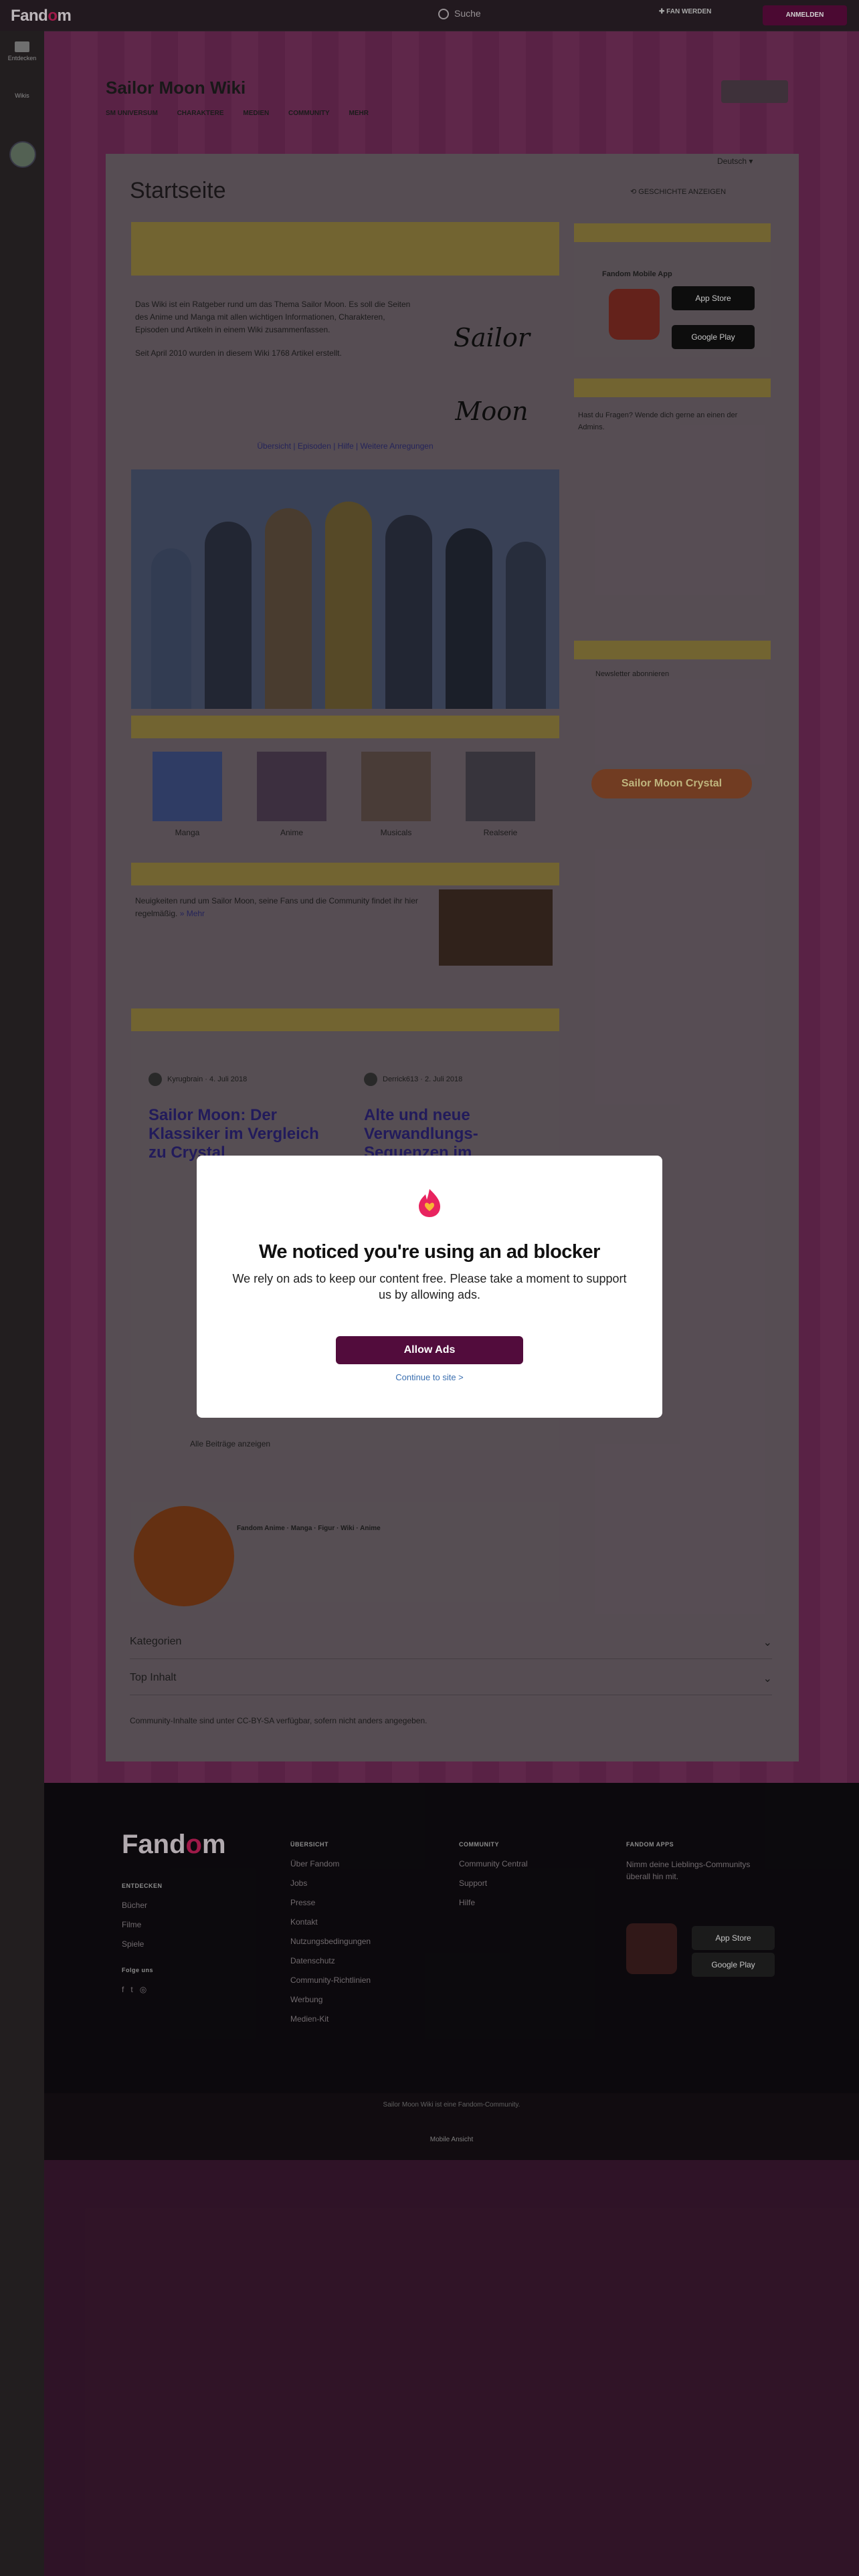  Describe the element at coordinates (429, 1203) in the screenshot. I see `fandom-heart-icon` at that location.